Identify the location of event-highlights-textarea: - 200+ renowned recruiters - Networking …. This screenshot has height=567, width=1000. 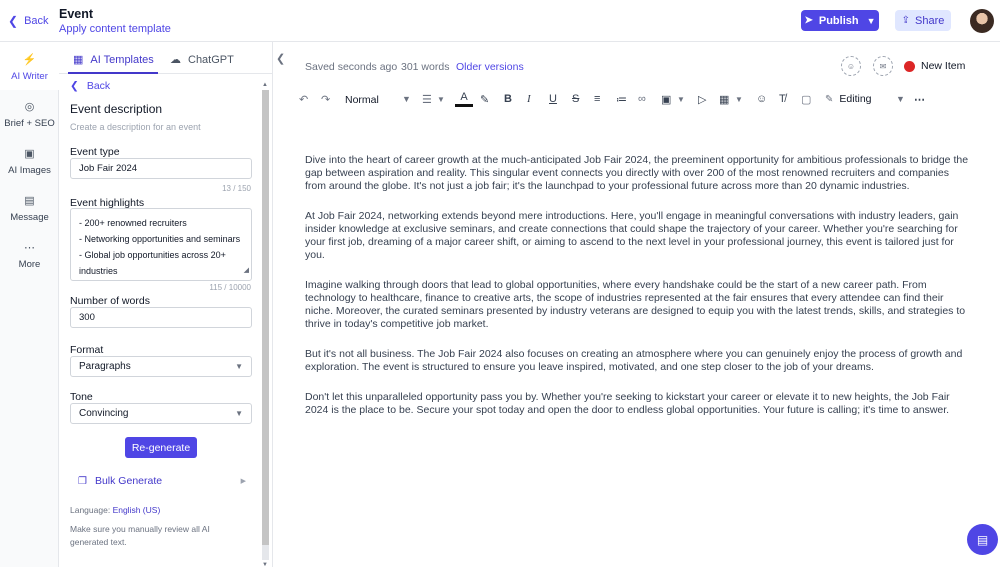
(161, 244).